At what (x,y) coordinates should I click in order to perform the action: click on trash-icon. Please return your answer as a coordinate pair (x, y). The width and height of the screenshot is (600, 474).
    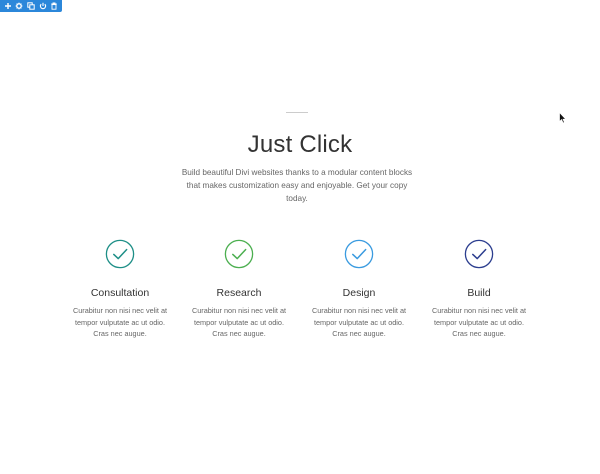
    Looking at the image, I should click on (54, 6).